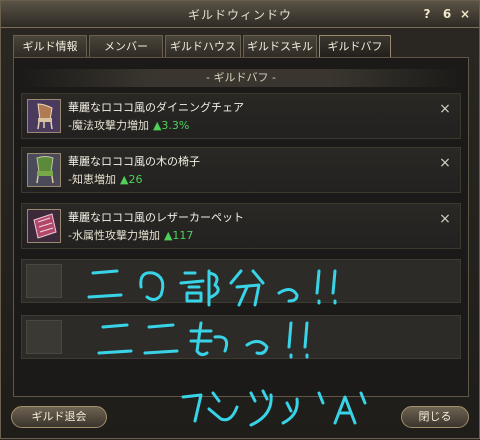 The width and height of the screenshot is (480, 440). I want to click on leather-carpet-icon, so click(44, 226).